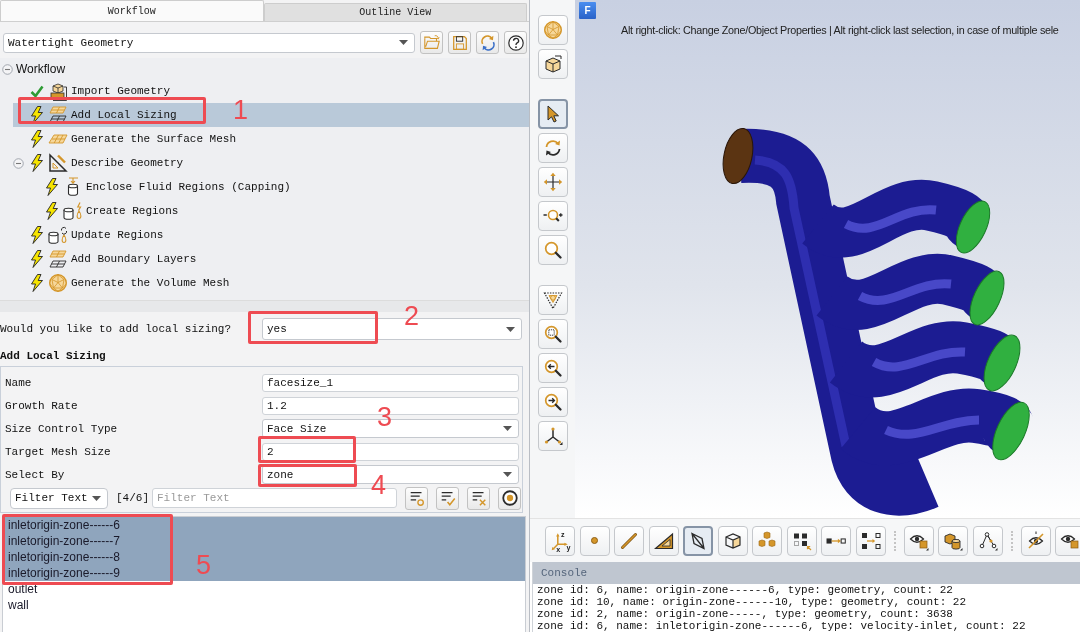 The height and width of the screenshot is (632, 1080). Describe the element at coordinates (125, 139) in the screenshot. I see `tree-item: Generate the Surface Mesh` at that location.